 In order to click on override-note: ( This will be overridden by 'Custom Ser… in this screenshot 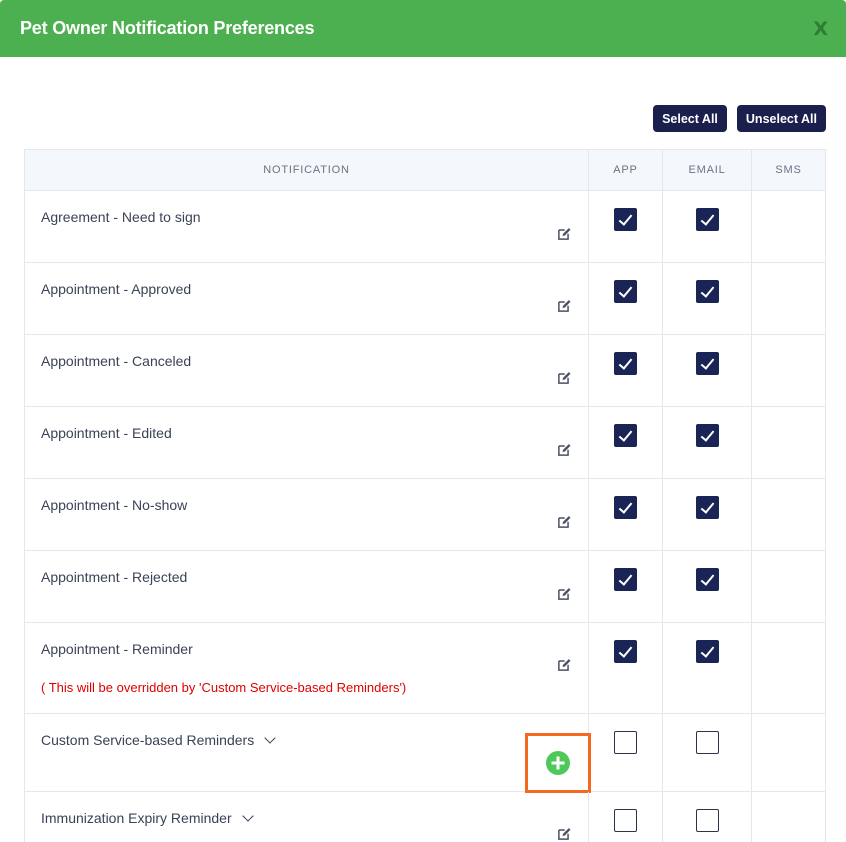, I will do `click(224, 687)`.